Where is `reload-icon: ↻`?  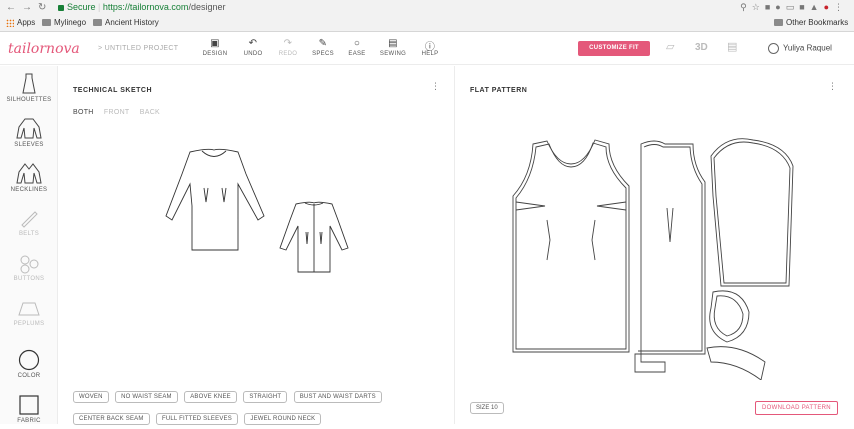 reload-icon: ↻ is located at coordinates (42, 7).